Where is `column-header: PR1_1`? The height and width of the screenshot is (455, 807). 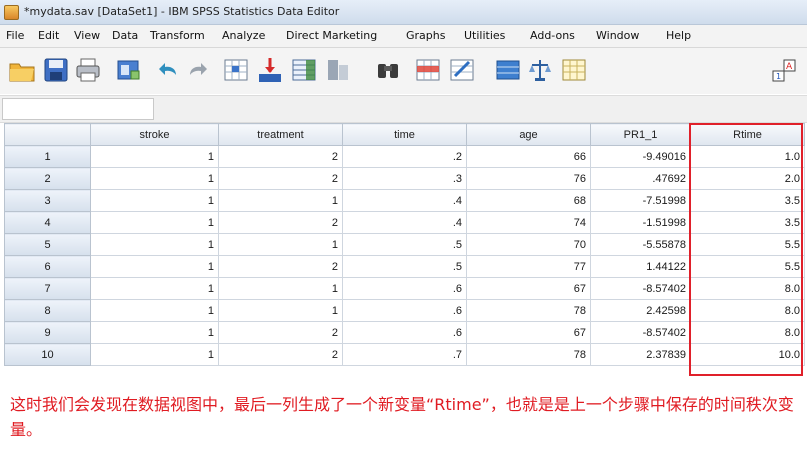 column-header: PR1_1 is located at coordinates (640, 134).